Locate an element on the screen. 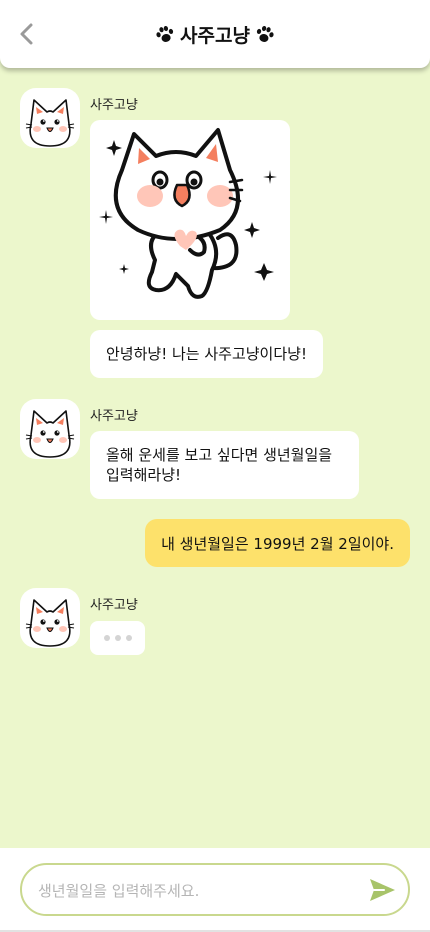 This screenshot has height=932, width=430. bot-message-line: 입력해라냥! is located at coordinates (144, 475).